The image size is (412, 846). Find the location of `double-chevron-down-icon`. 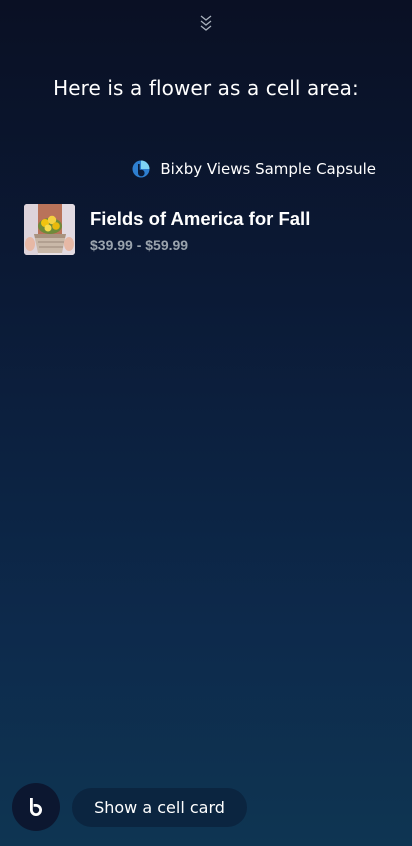

double-chevron-down-icon is located at coordinates (206, 23).